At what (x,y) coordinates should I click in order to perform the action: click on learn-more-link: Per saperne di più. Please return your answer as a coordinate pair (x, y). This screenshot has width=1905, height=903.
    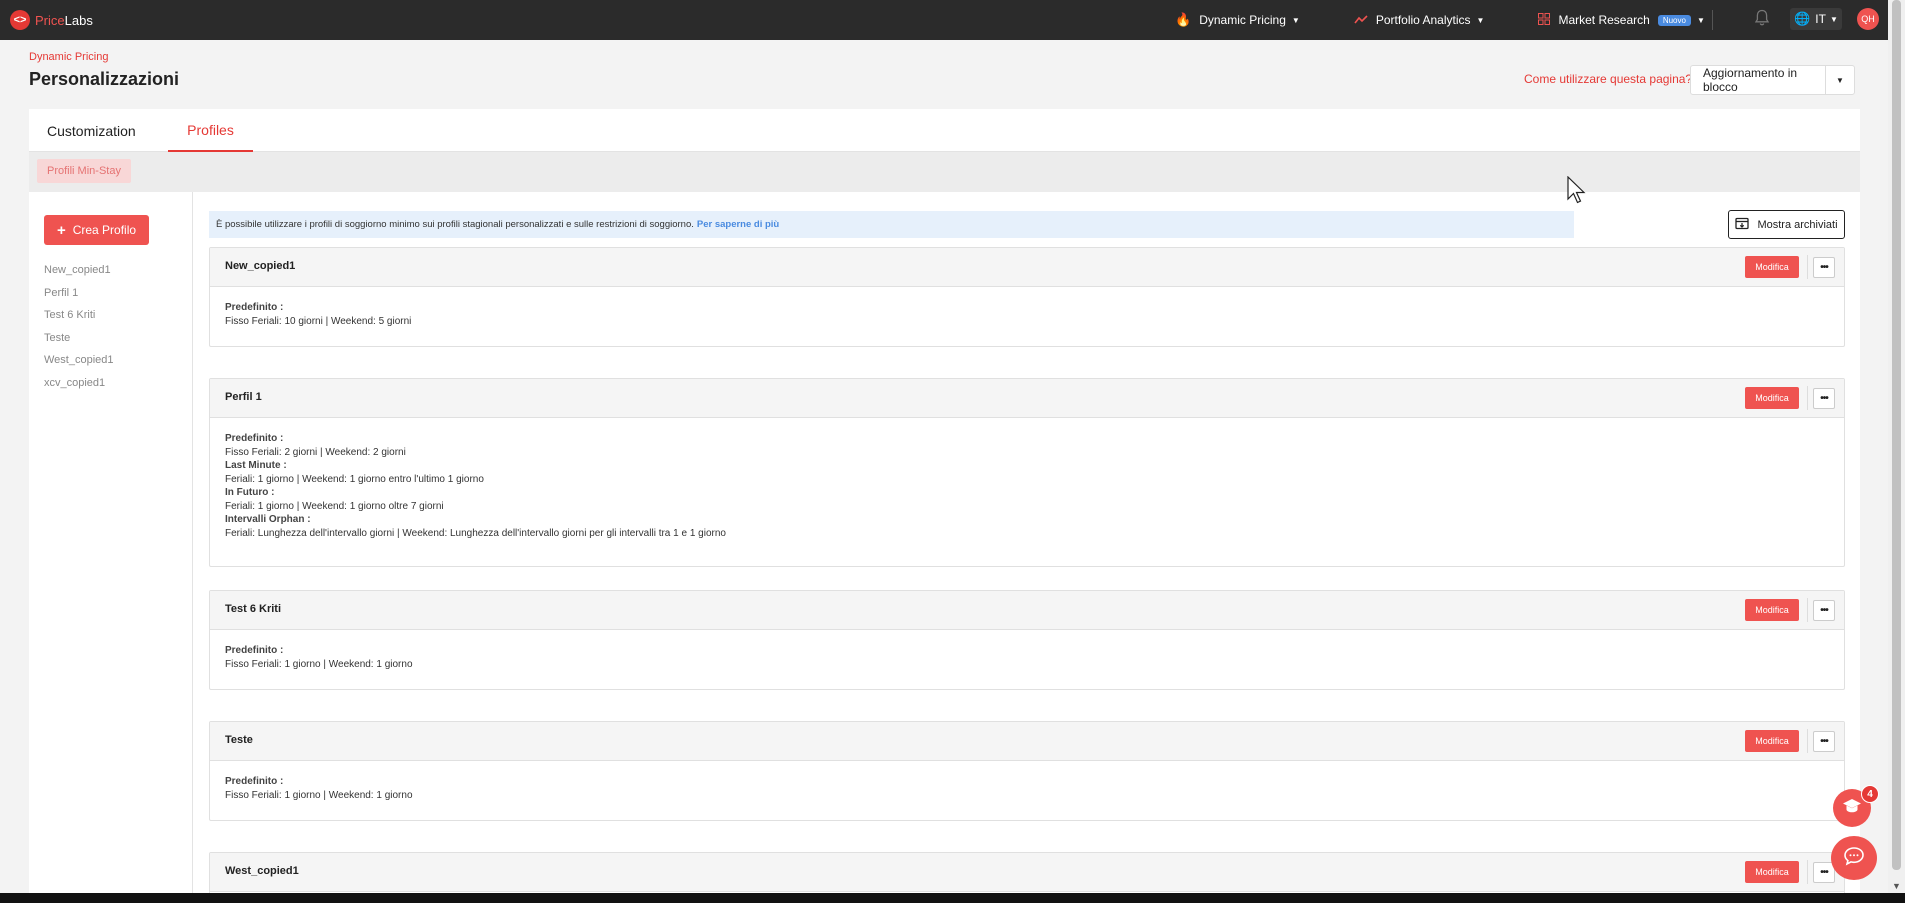
    Looking at the image, I should click on (738, 224).